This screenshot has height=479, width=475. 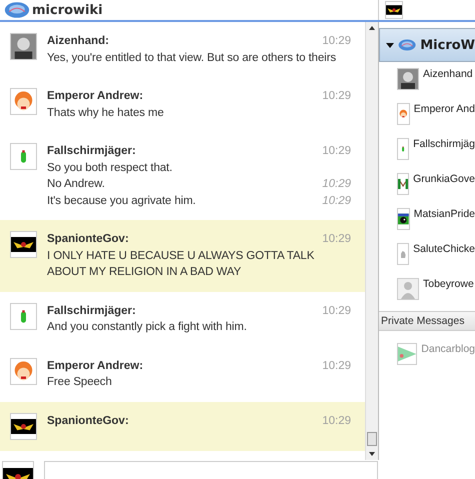 What do you see at coordinates (147, 327) in the screenshot?
I see `message-text: And you constantly pick a fight with him.` at bounding box center [147, 327].